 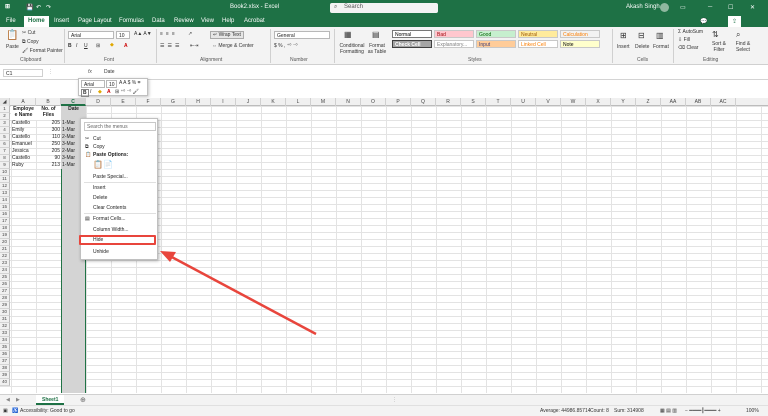 What do you see at coordinates (599, 411) in the screenshot?
I see `status-count: Count: 8` at bounding box center [599, 411].